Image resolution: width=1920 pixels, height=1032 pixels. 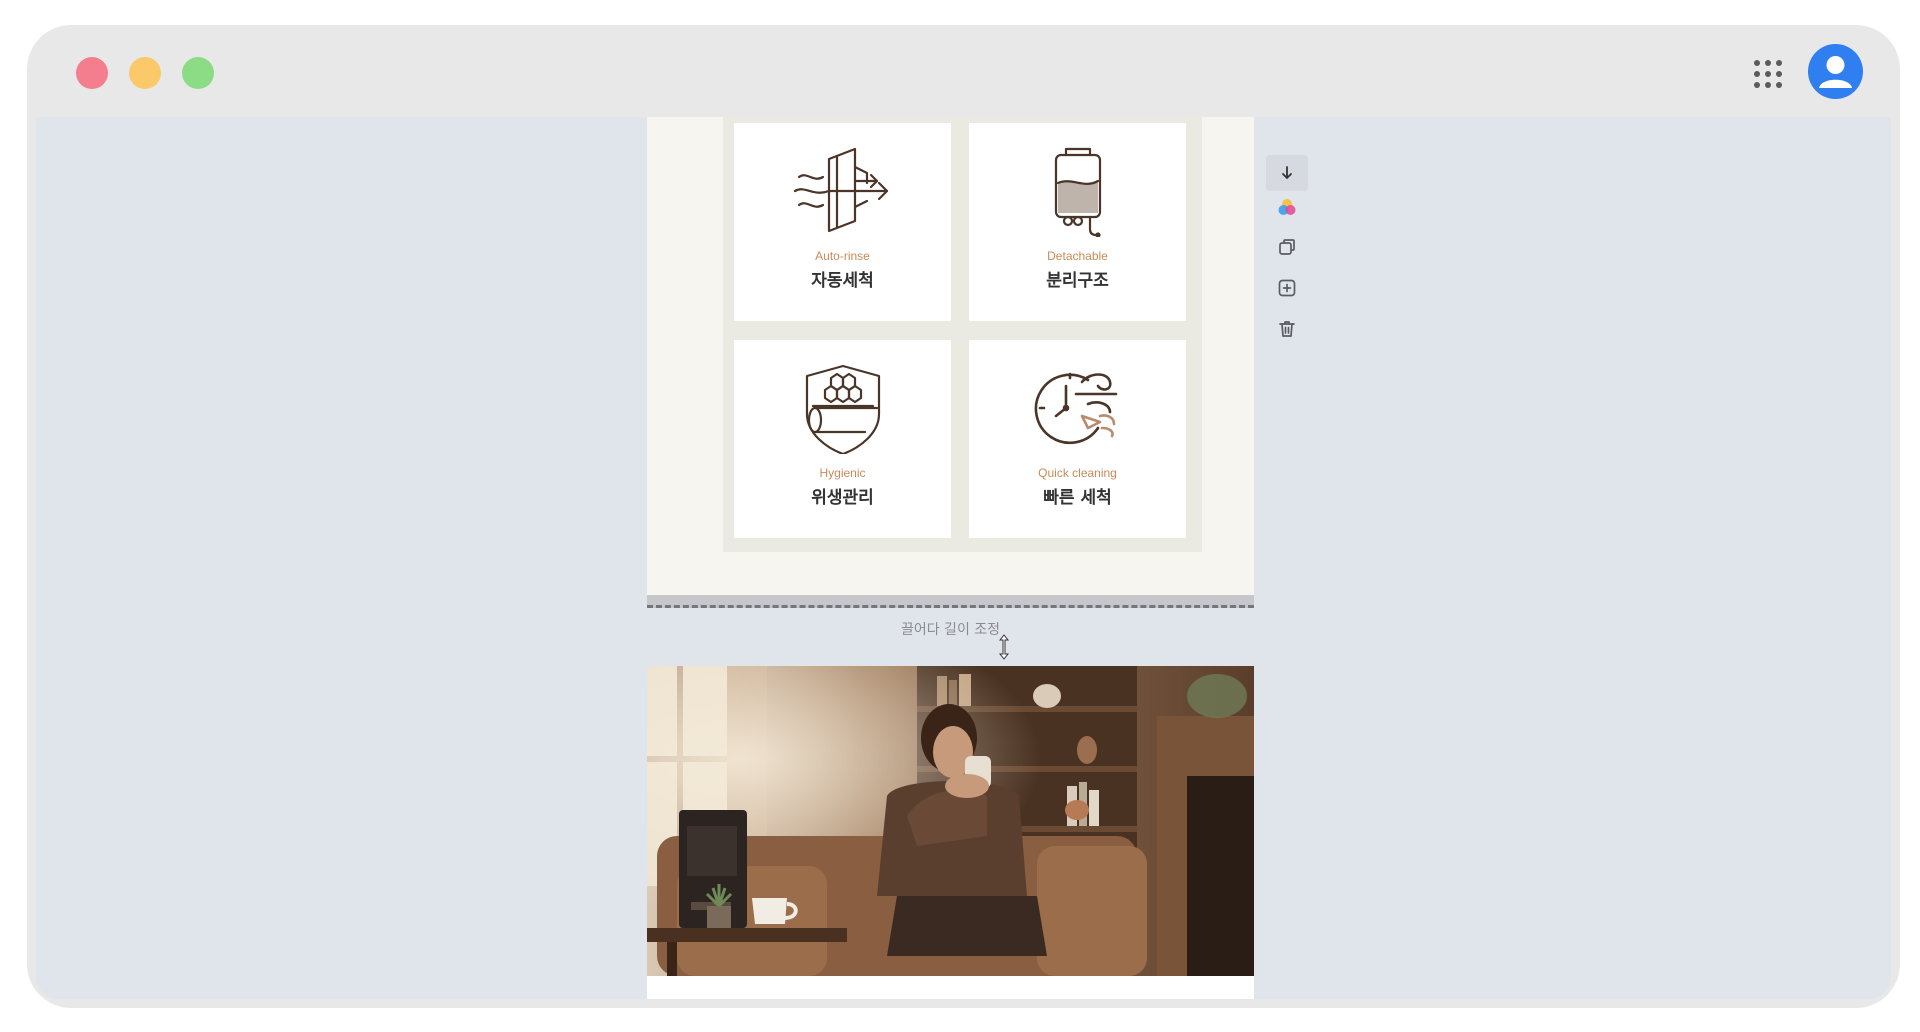 What do you see at coordinates (1287, 207) in the screenshot?
I see `palette-icon` at bounding box center [1287, 207].